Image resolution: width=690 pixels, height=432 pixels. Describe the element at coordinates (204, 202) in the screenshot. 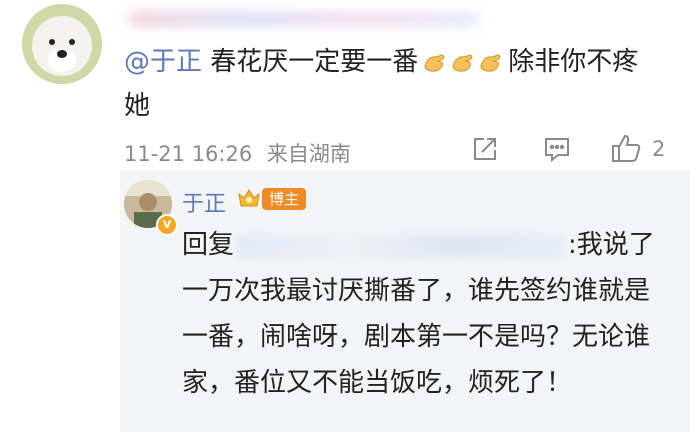

I see `reply-author-name: 于正` at that location.